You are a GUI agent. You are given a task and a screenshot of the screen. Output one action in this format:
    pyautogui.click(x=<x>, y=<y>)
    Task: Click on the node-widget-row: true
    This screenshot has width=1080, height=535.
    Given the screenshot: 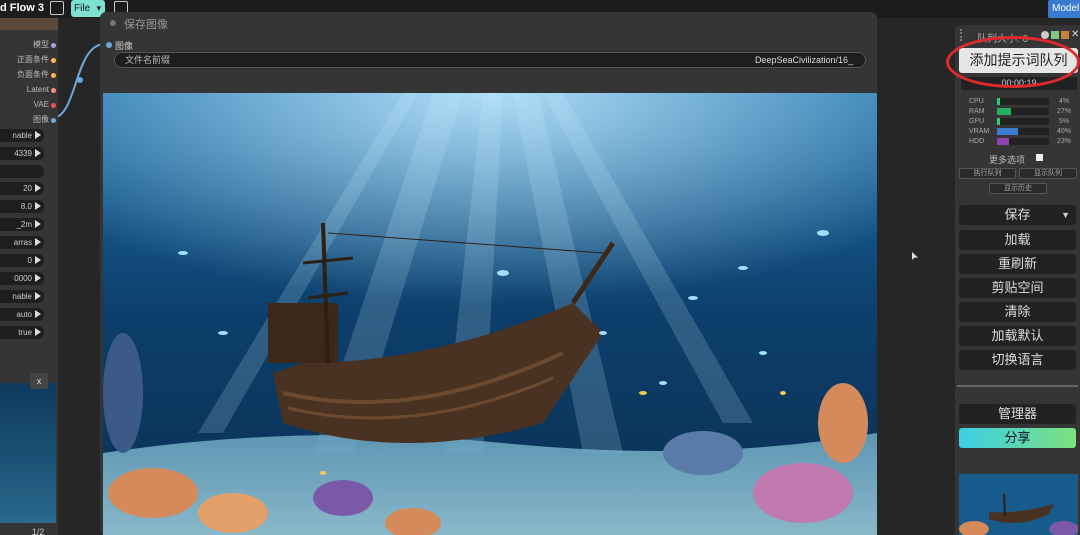 What is the action you would take?
    pyautogui.click(x=22, y=332)
    